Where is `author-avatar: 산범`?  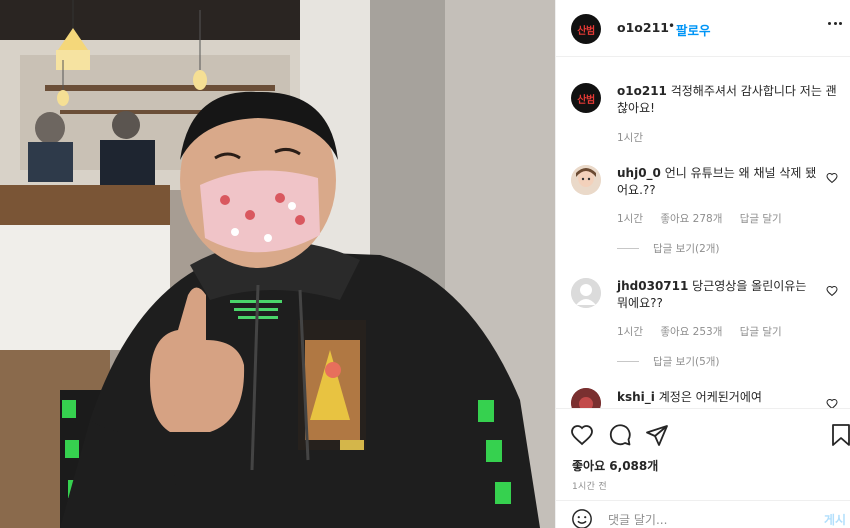
author-avatar: 산범 is located at coordinates (586, 29).